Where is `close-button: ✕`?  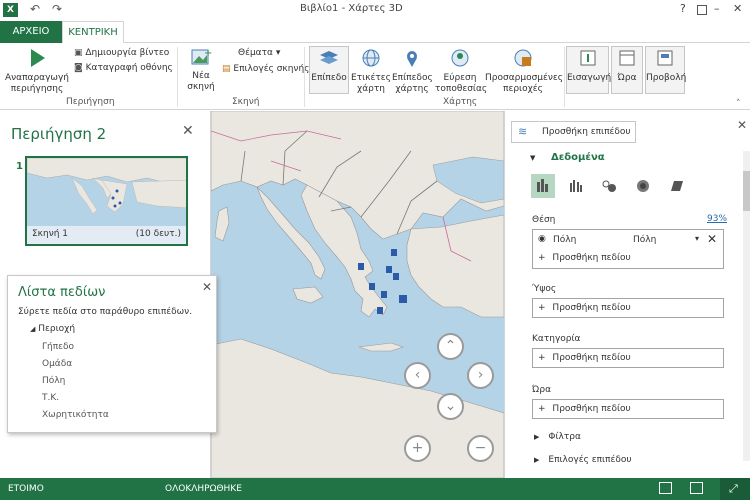 close-button: ✕ is located at coordinates (737, 8).